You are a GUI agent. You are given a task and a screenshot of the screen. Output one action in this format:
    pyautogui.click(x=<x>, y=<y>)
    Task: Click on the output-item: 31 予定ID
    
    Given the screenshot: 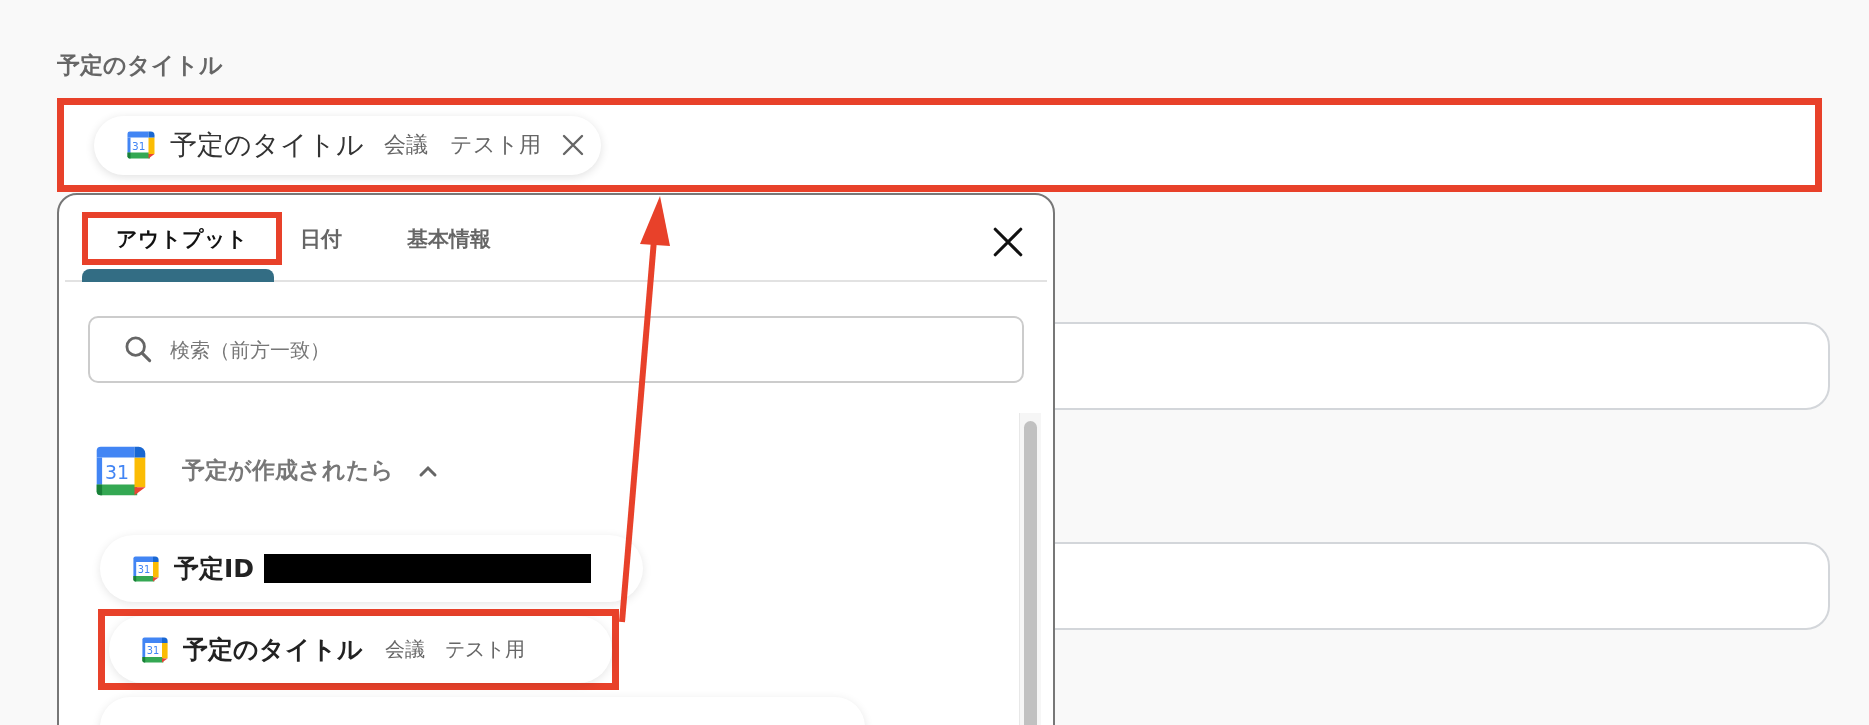 What is the action you would take?
    pyautogui.click(x=371, y=568)
    